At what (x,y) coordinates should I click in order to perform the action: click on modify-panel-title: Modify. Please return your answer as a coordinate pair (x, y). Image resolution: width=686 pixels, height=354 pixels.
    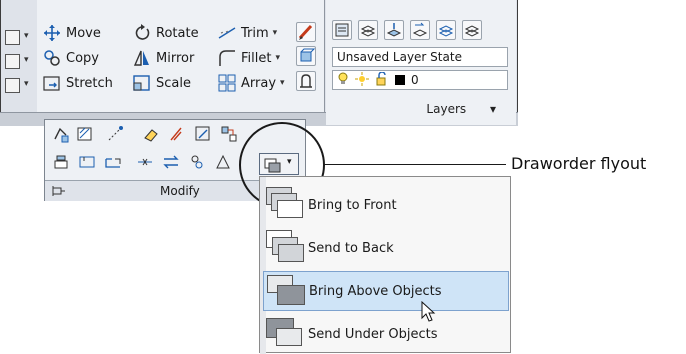
    Looking at the image, I should click on (180, 191).